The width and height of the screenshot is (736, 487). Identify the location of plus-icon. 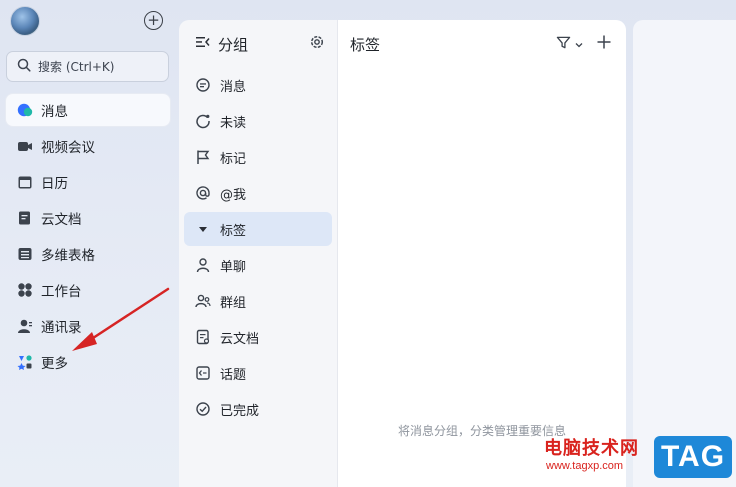
(604, 42).